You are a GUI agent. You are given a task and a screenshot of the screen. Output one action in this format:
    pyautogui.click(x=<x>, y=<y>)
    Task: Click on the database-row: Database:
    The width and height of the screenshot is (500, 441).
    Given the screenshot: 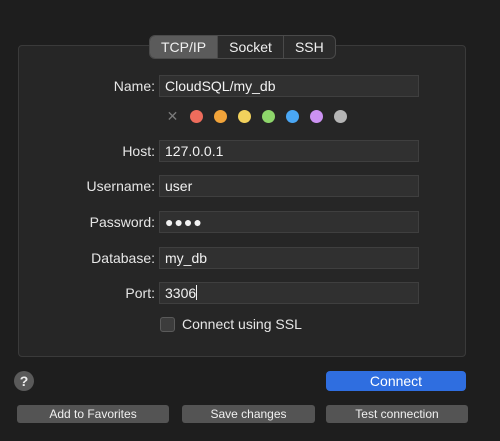 What is the action you would take?
    pyautogui.click(x=77, y=258)
    